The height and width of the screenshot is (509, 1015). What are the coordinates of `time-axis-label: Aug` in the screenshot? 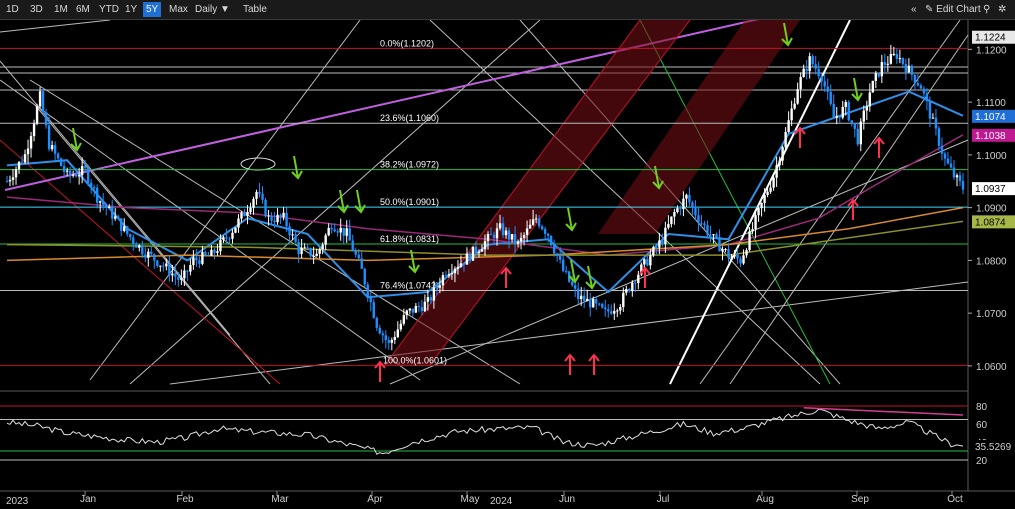 It's located at (765, 499).